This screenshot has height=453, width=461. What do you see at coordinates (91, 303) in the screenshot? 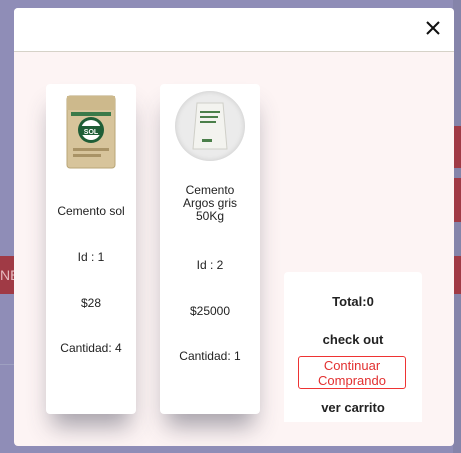
I see `product-price: $28` at bounding box center [91, 303].